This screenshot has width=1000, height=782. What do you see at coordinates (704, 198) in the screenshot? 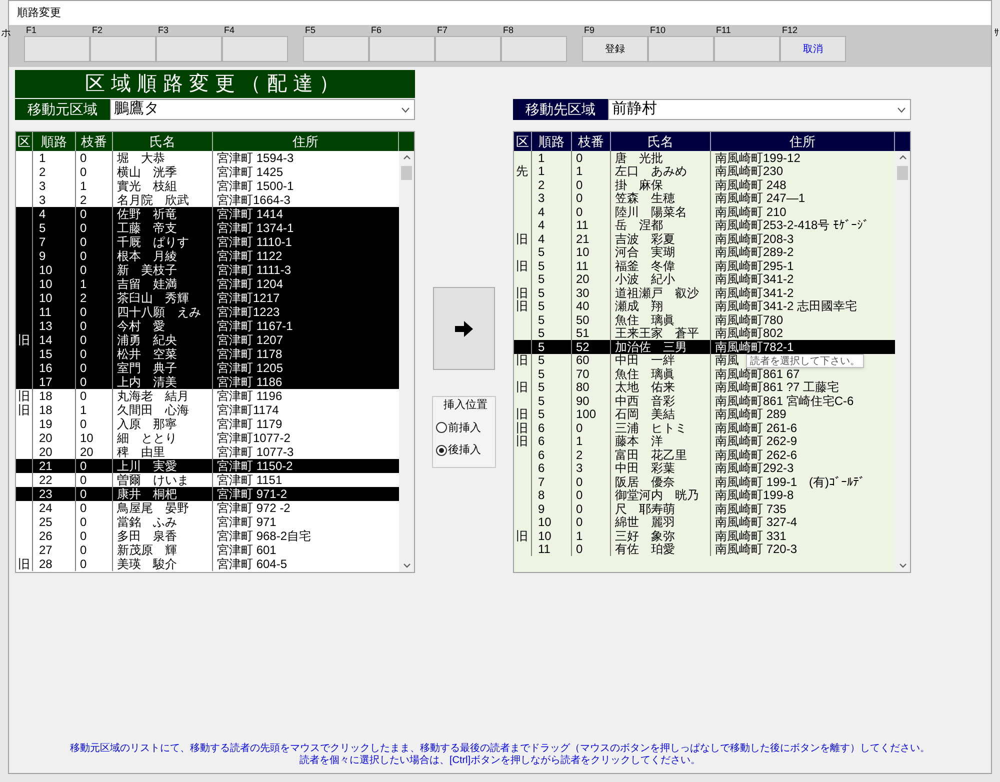
I see `list-row: 3 0 笠森 生穂 南風崎町 247―1` at bounding box center [704, 198].